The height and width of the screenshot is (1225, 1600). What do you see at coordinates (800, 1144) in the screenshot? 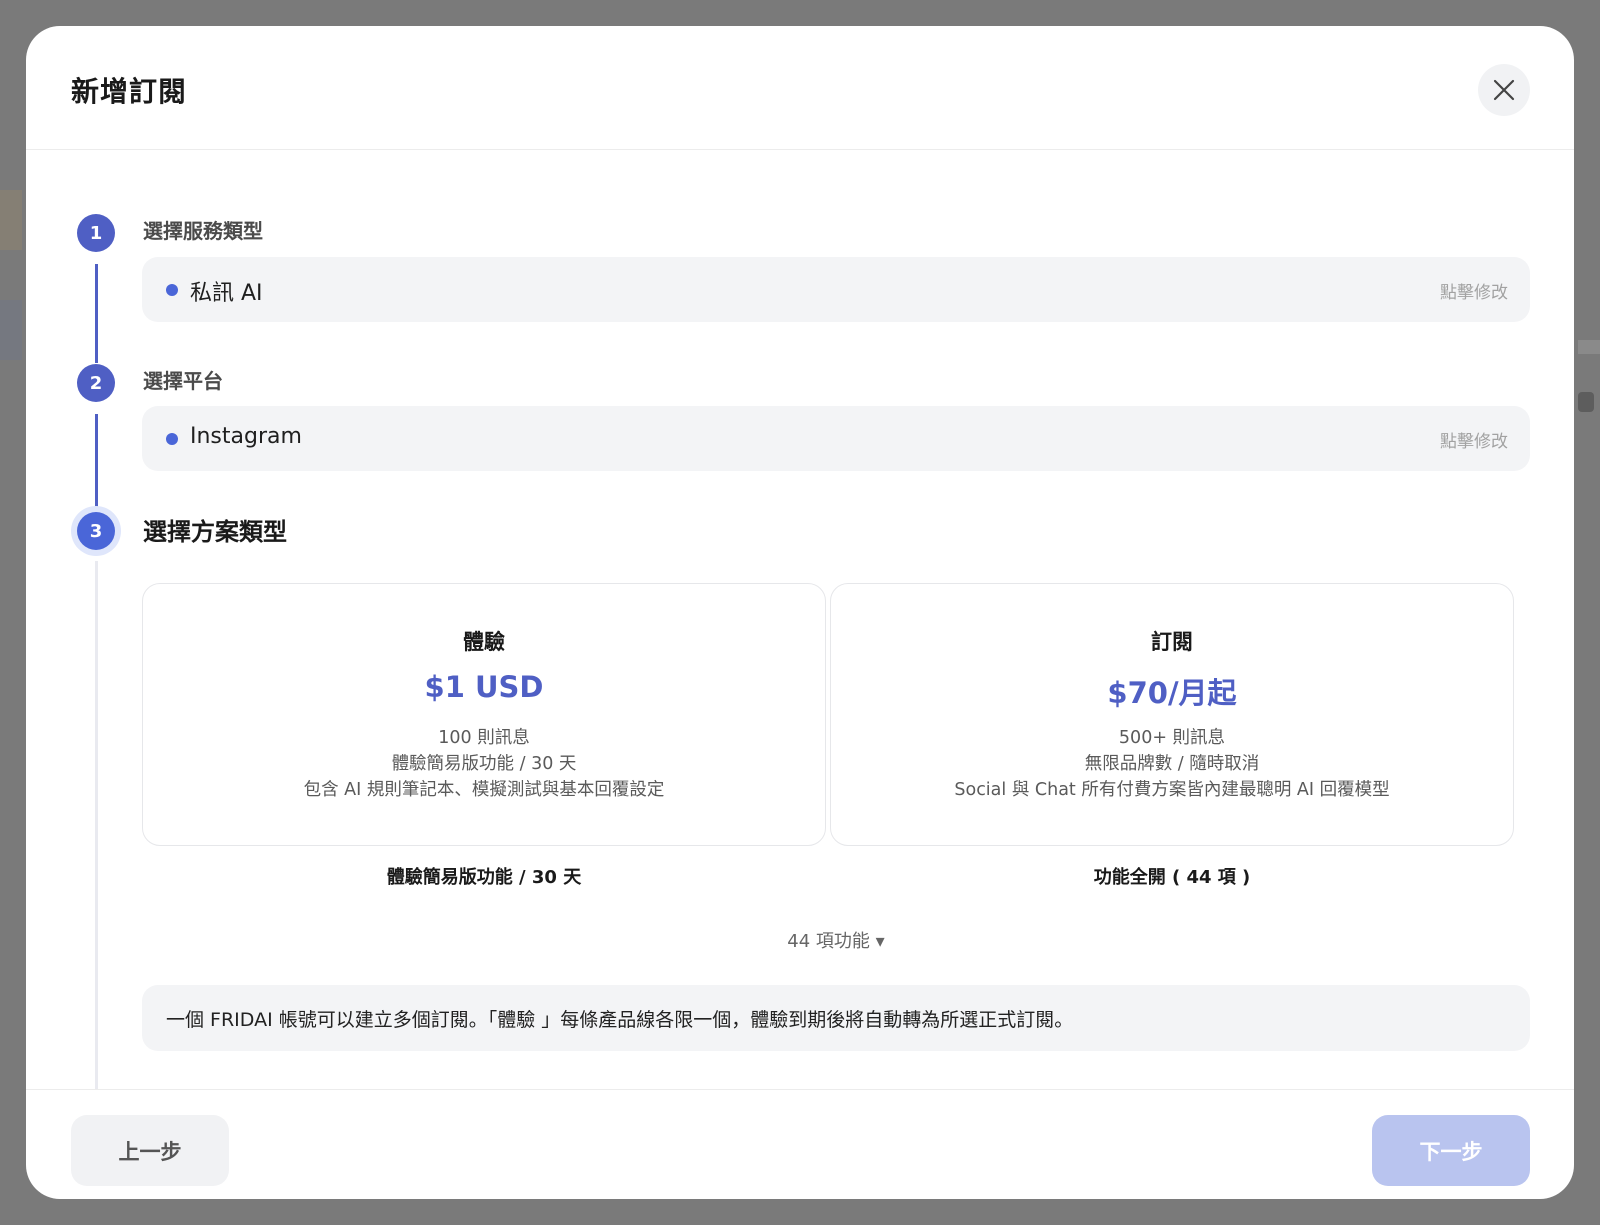
I see `modal-footer: 上一步 下一步` at bounding box center [800, 1144].